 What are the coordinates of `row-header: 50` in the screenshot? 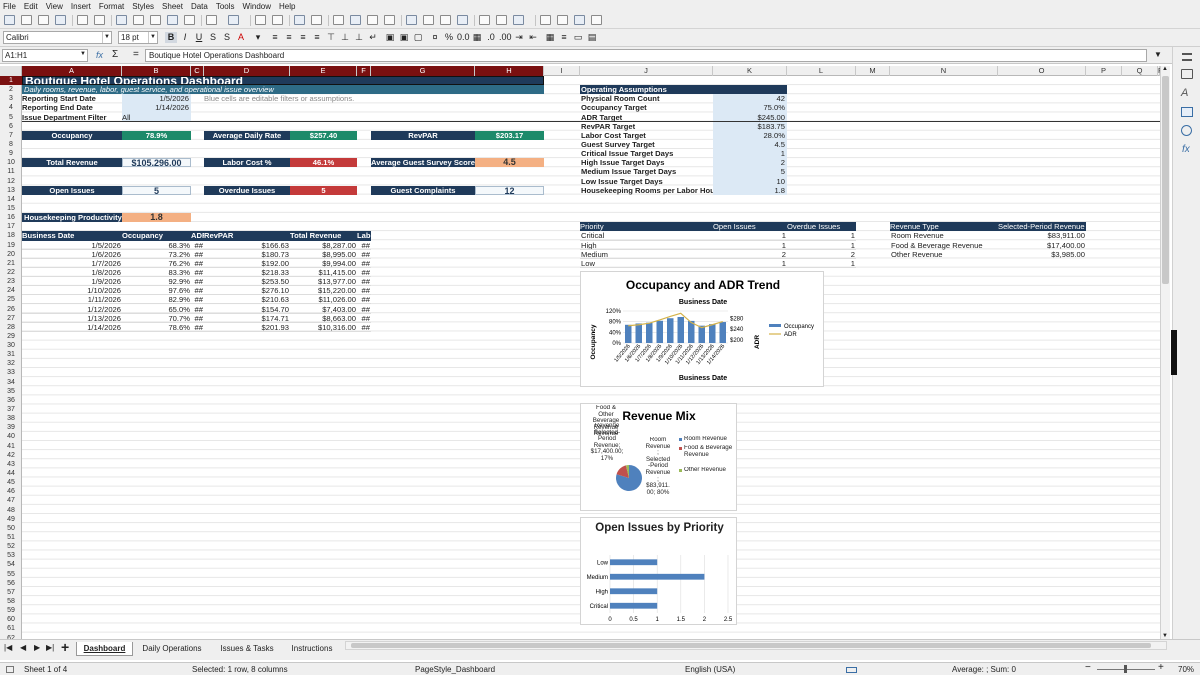 It's located at (11, 528).